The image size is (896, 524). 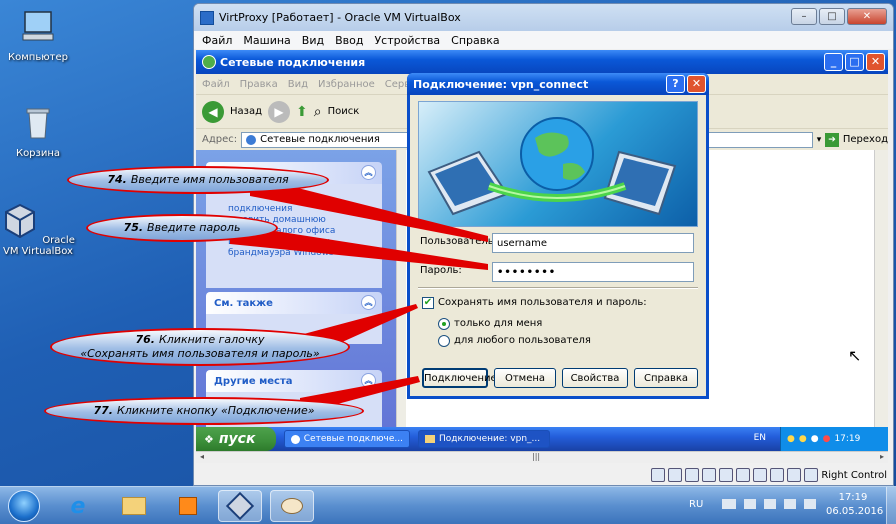 What do you see at coordinates (750, 504) in the screenshot?
I see `flag-icon` at bounding box center [750, 504].